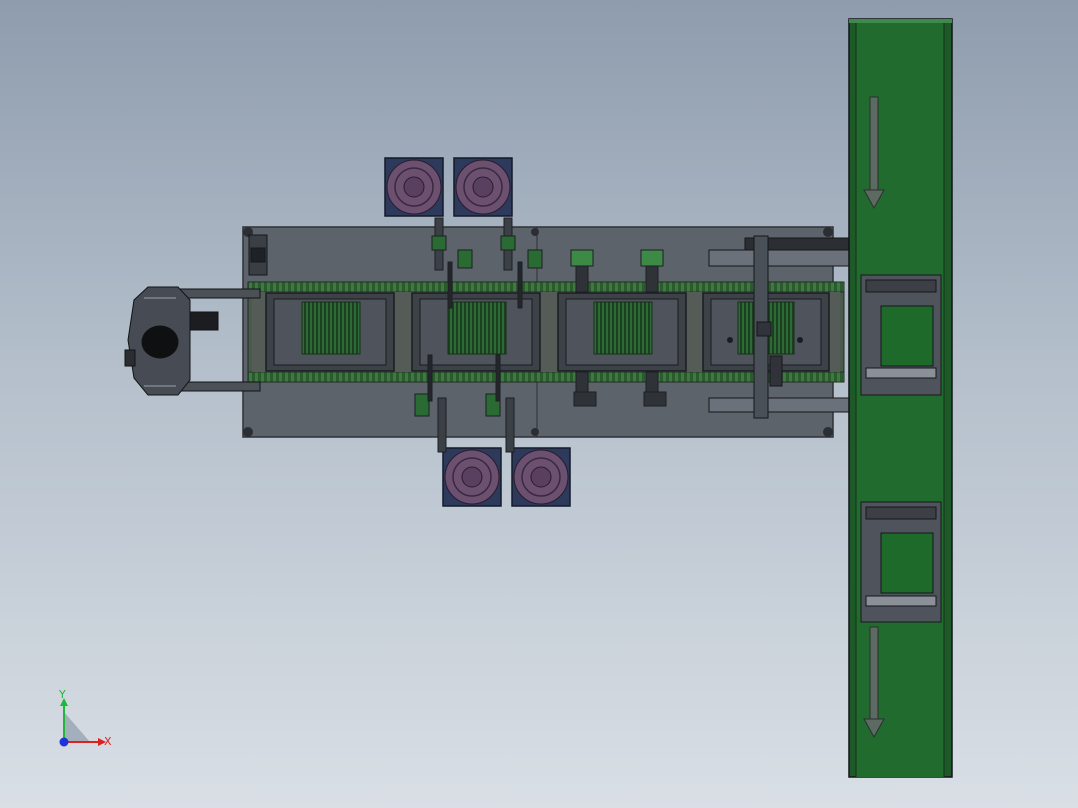  Describe the element at coordinates (108, 741) in the screenshot. I see `axis-x-label: X` at that location.